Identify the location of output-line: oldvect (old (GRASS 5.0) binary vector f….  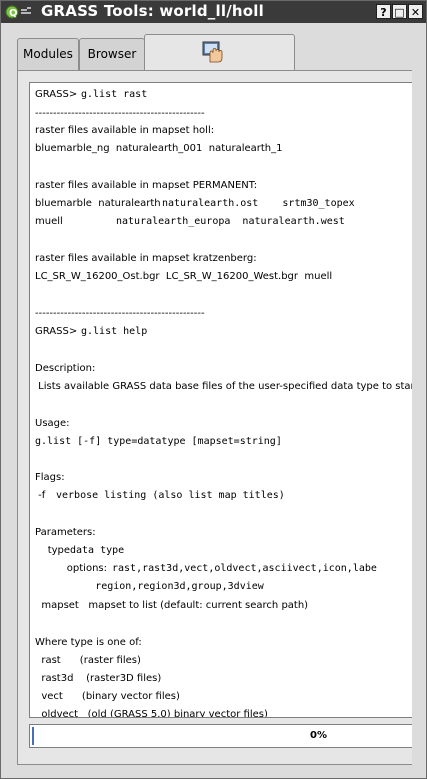
(151, 713).